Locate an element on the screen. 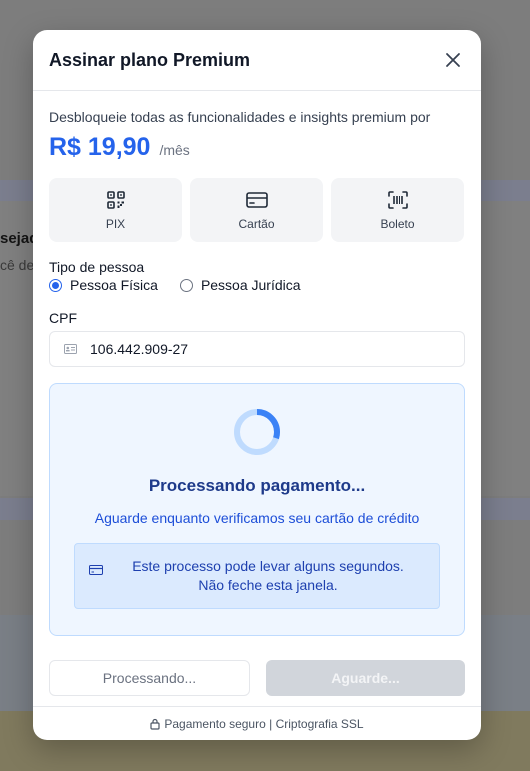 This screenshot has height=771, width=530. security-footer-text: Pagamento seguro | Criptografia SSL is located at coordinates (264, 723).